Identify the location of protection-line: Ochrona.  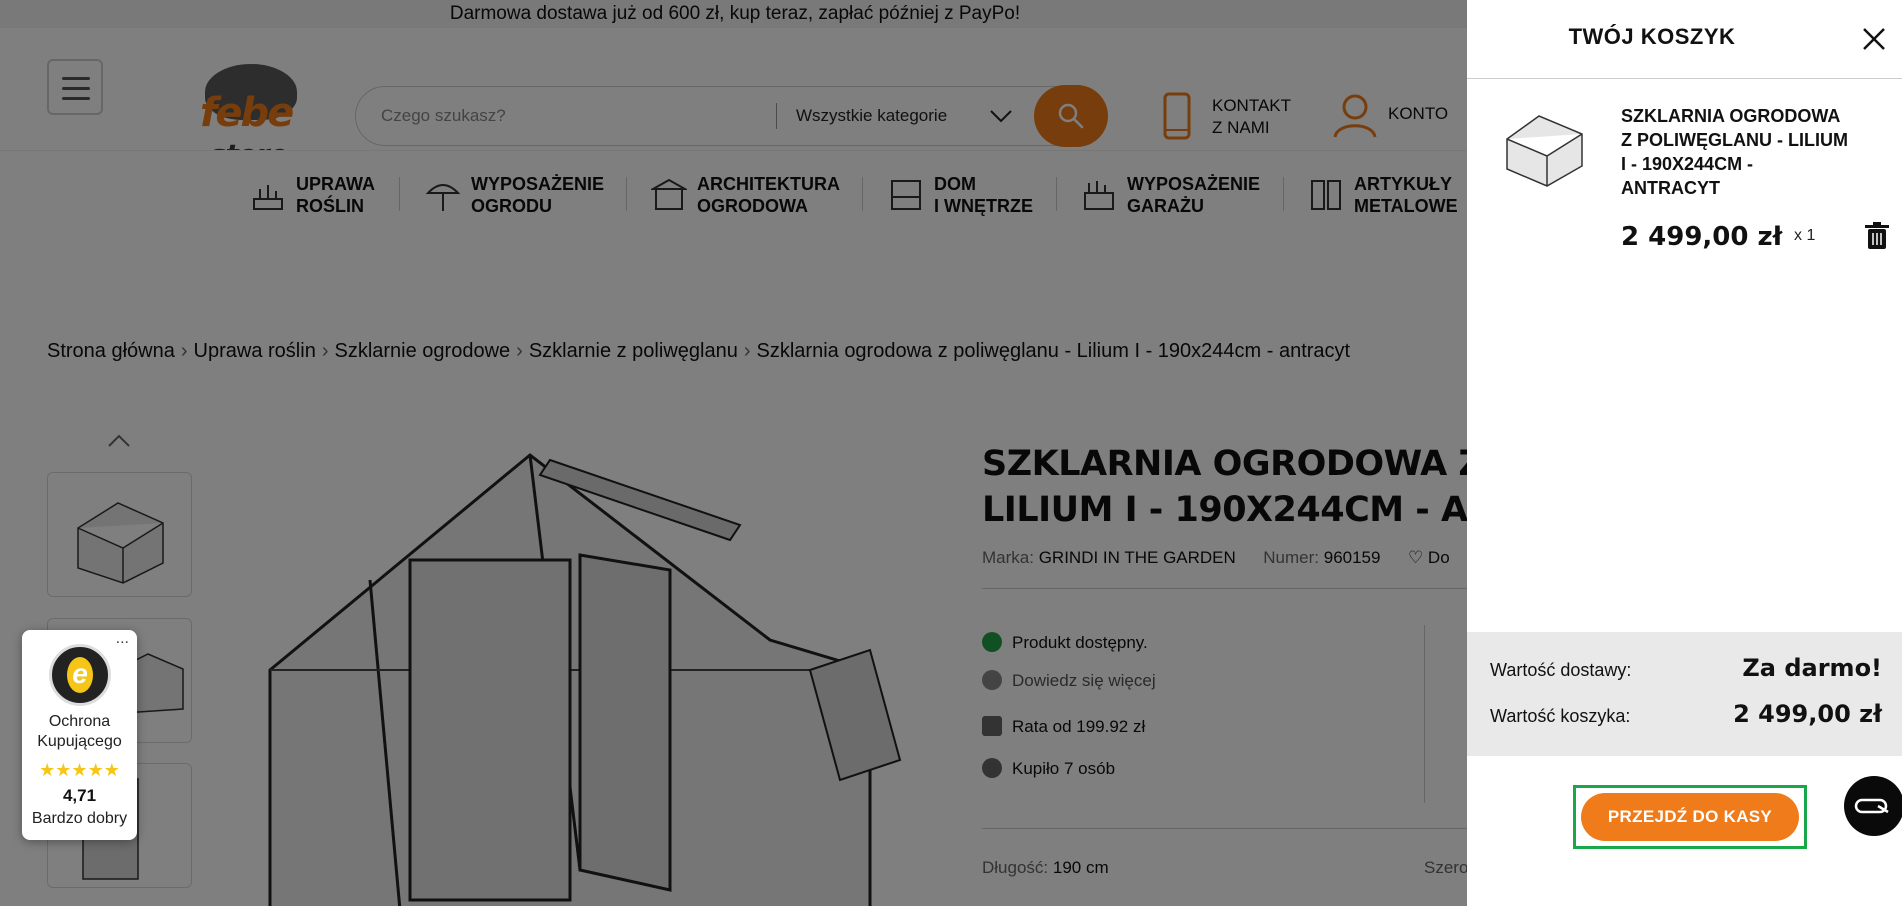
(79, 721).